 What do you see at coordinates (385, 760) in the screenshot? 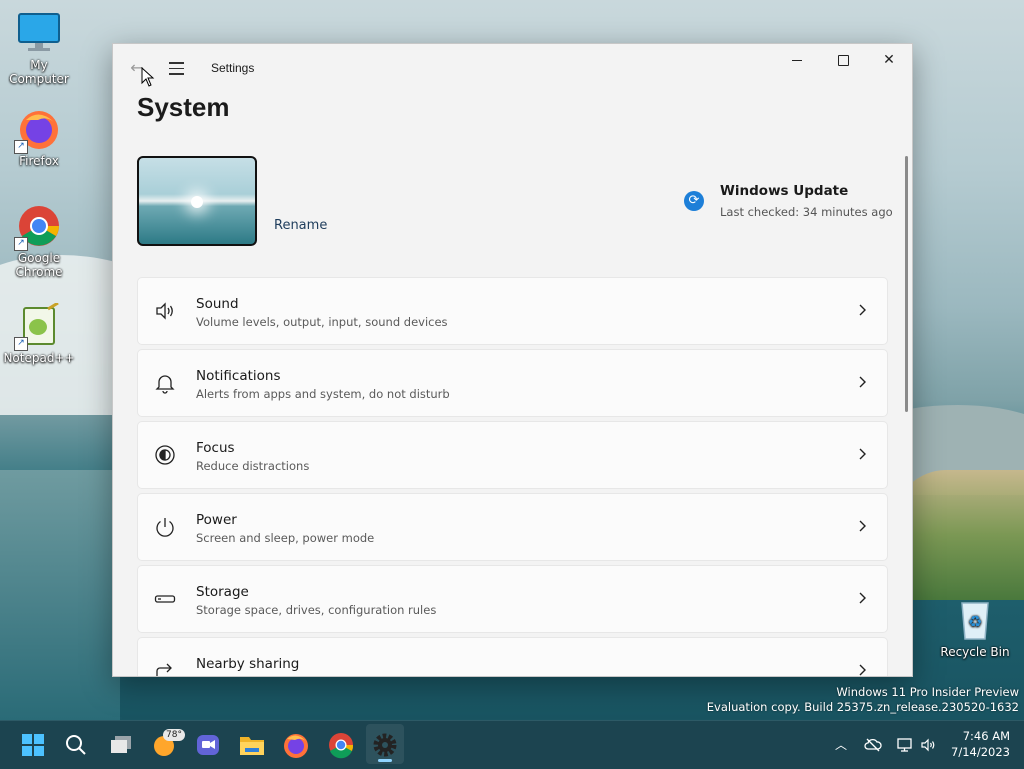
I see `active-app-indicator` at bounding box center [385, 760].